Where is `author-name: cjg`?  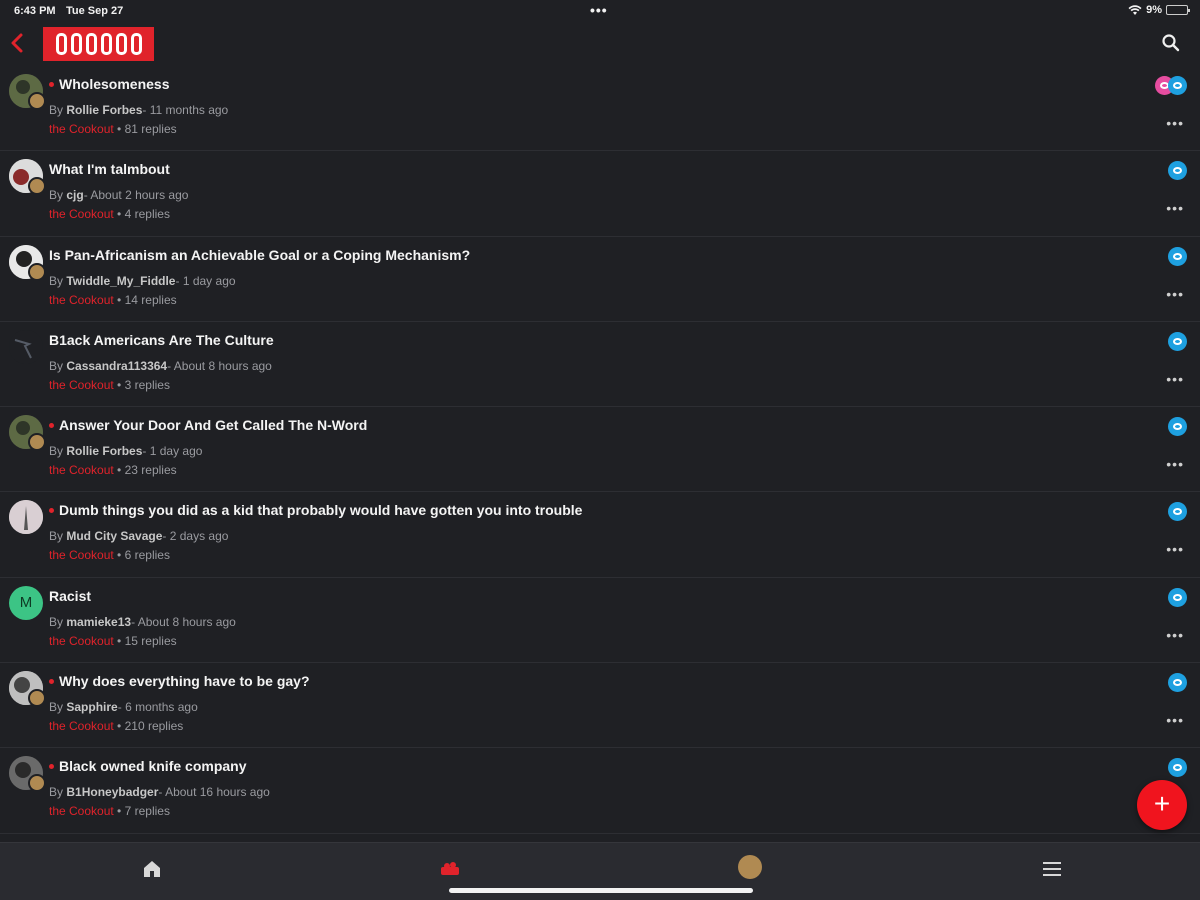
author-name: cjg is located at coordinates (74, 195).